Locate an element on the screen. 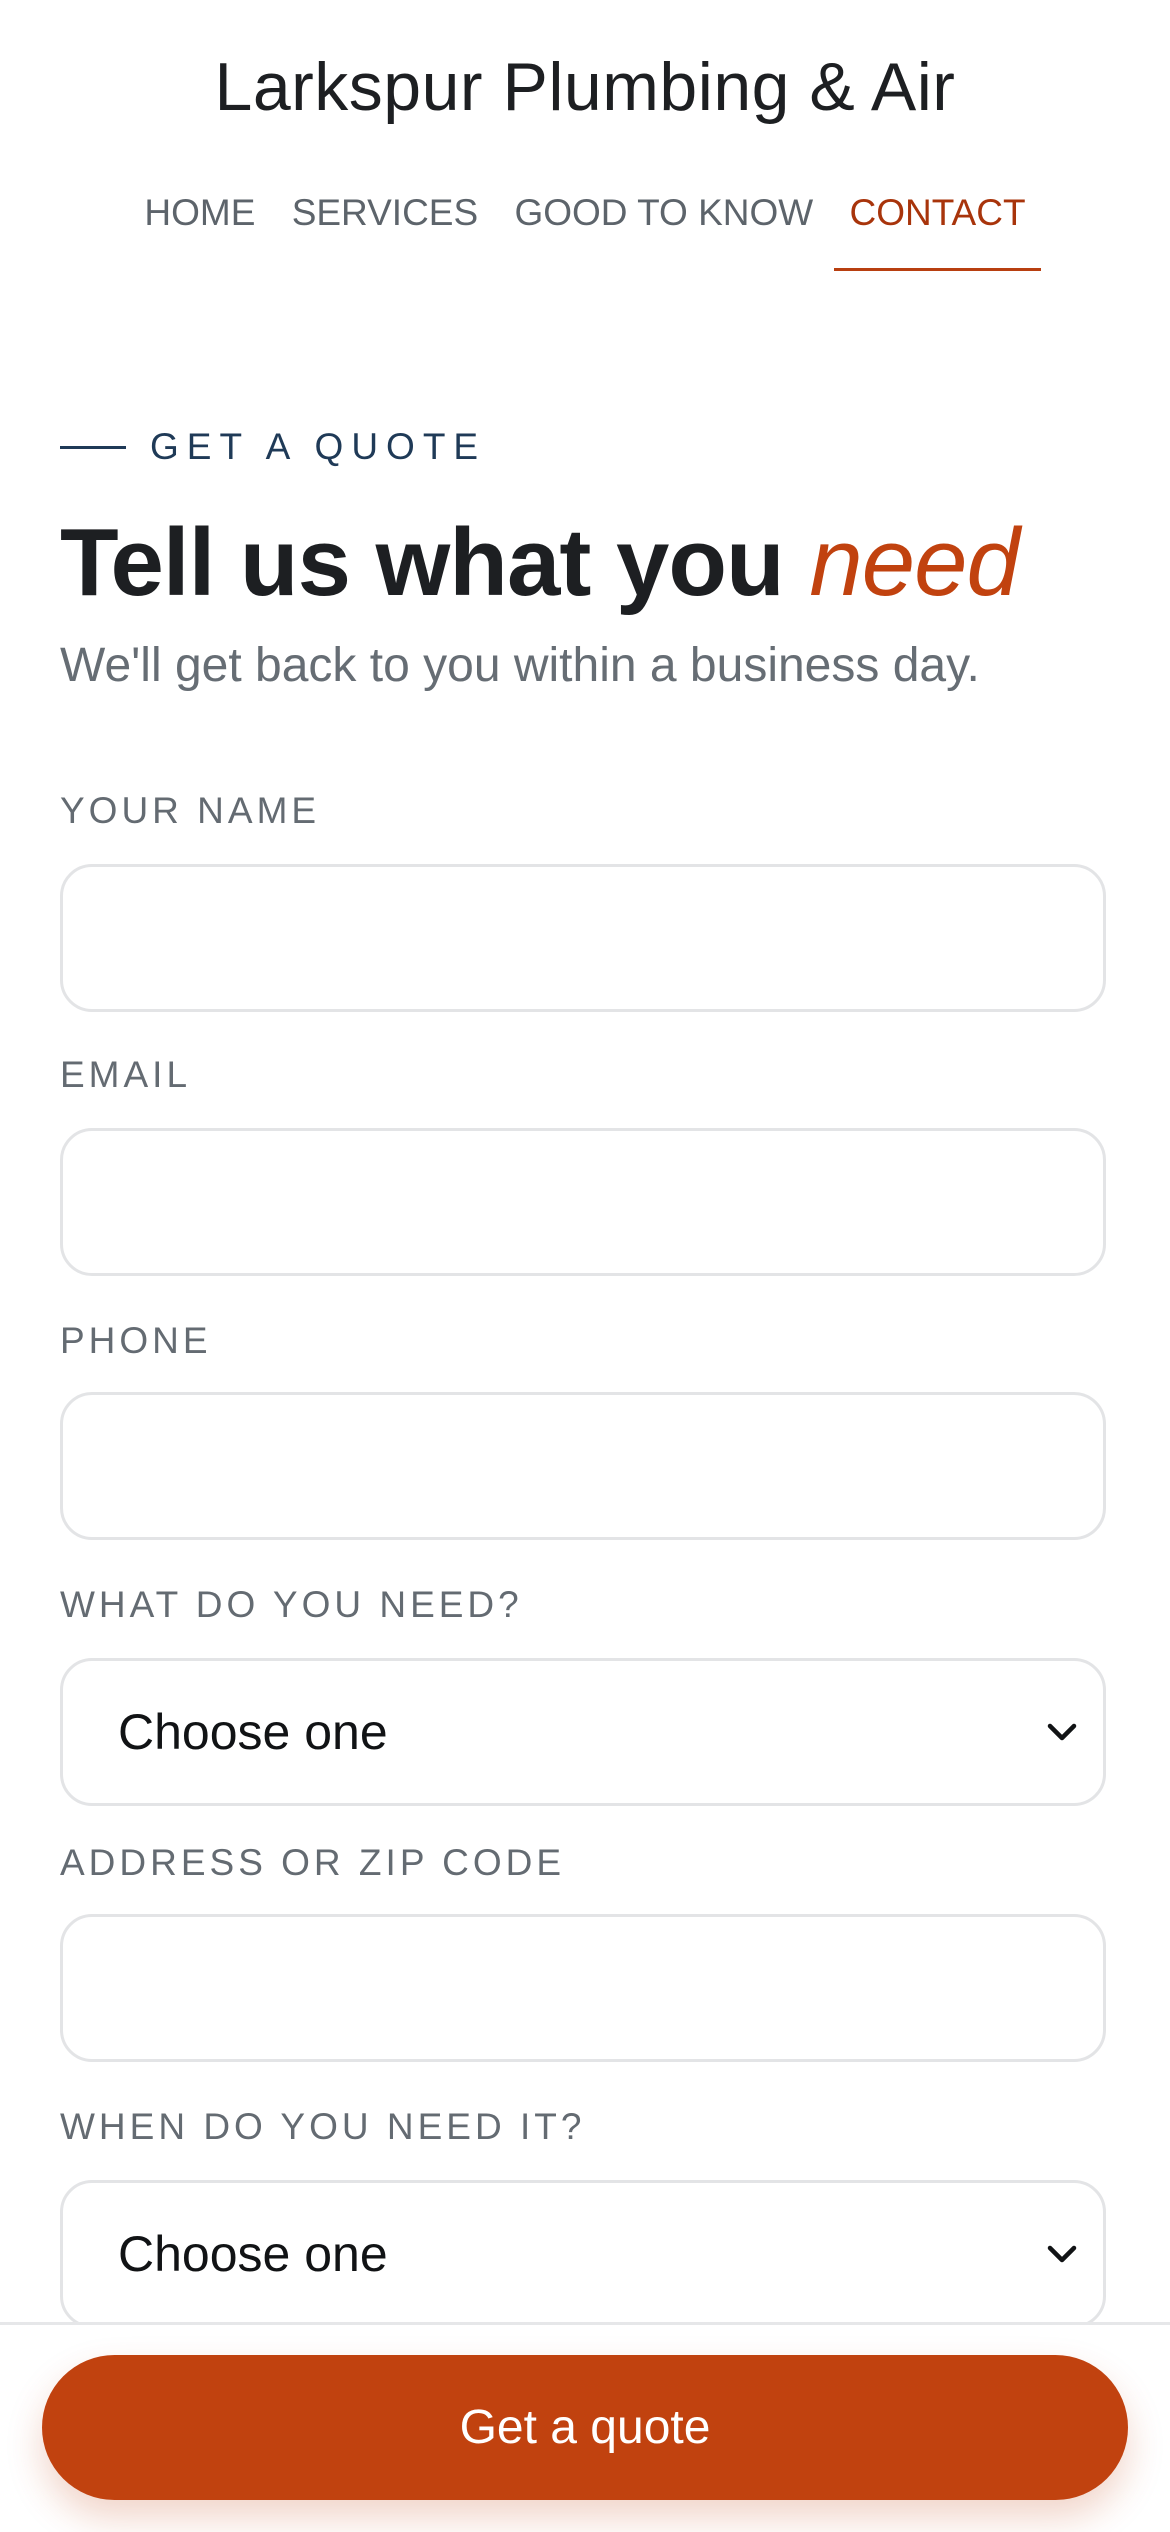  email-input is located at coordinates (583, 1202).